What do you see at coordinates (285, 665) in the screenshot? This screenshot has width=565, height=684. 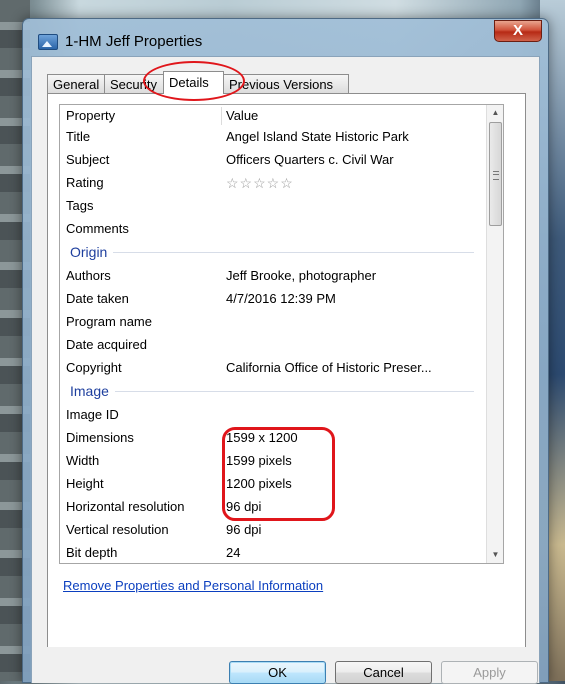 I see `dialog-button-bar: OK Cancel Apply` at bounding box center [285, 665].